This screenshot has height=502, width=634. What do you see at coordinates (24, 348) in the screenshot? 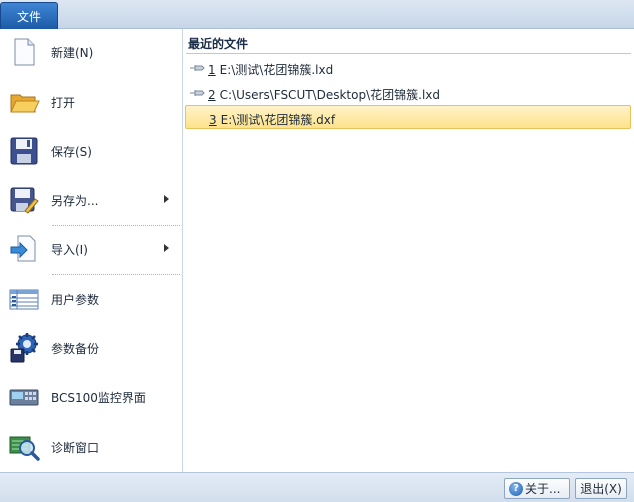
I see `gear-backup-icon` at bounding box center [24, 348].